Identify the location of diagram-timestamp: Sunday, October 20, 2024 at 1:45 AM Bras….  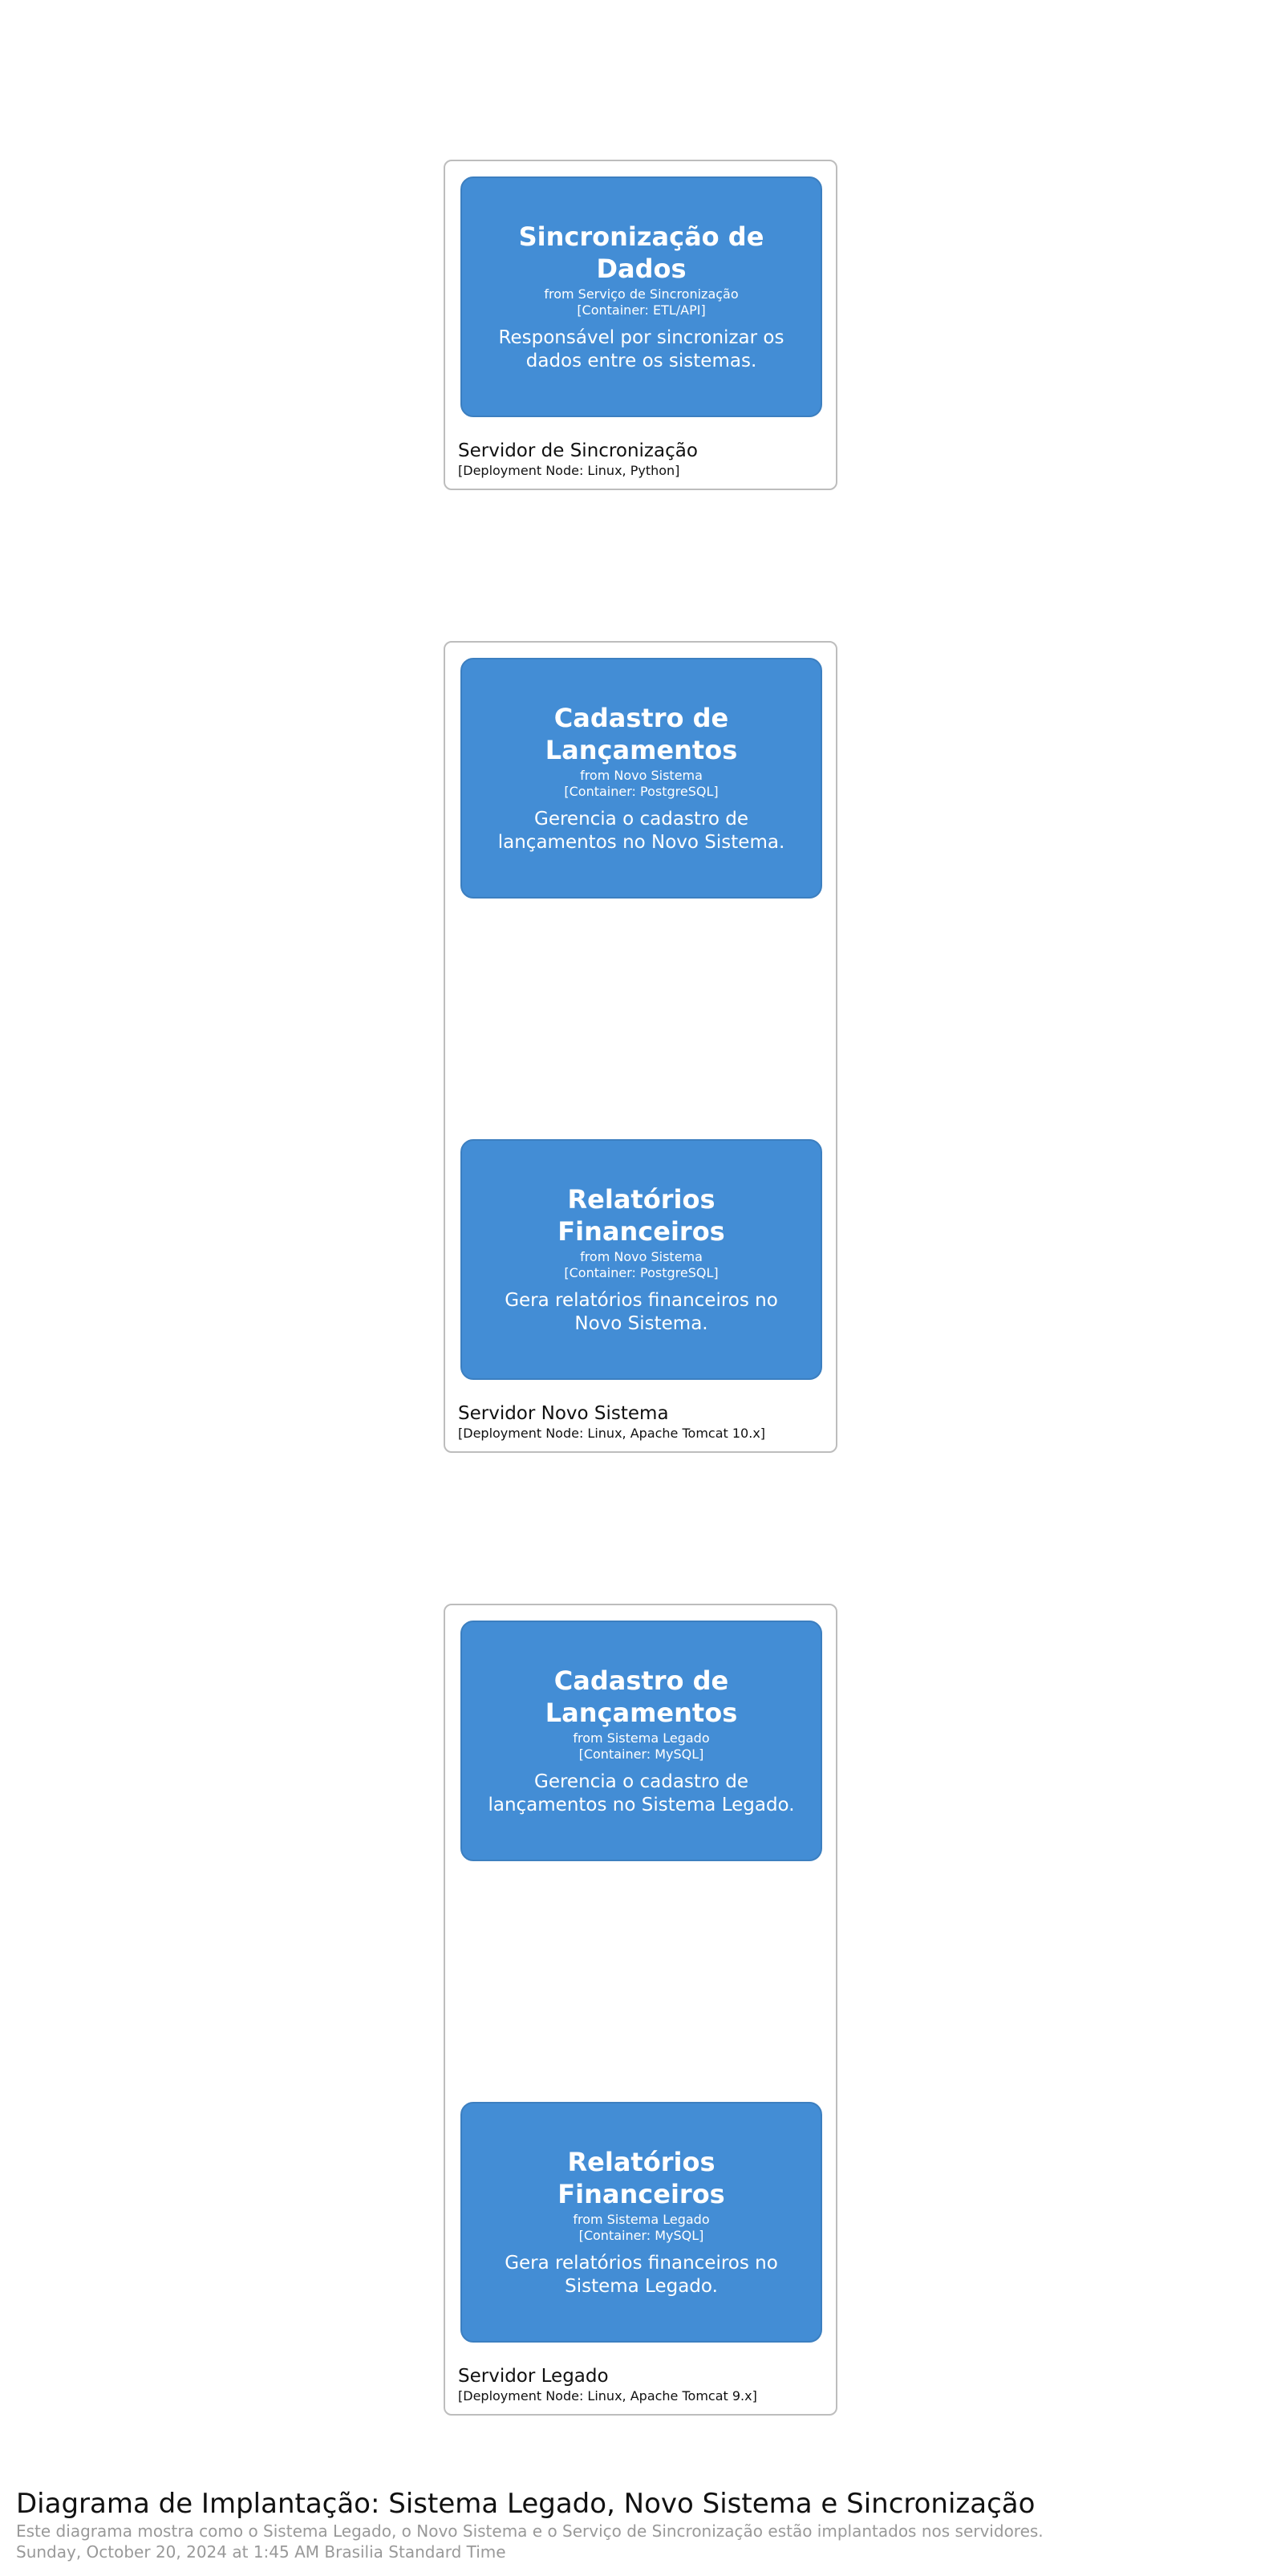
(261, 2552).